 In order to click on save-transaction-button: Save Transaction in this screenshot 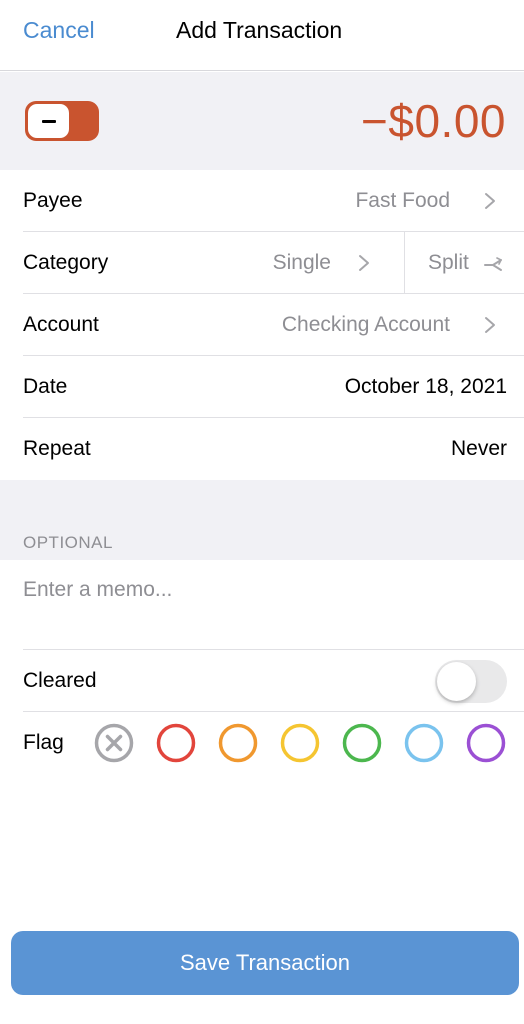, I will do `click(265, 963)`.